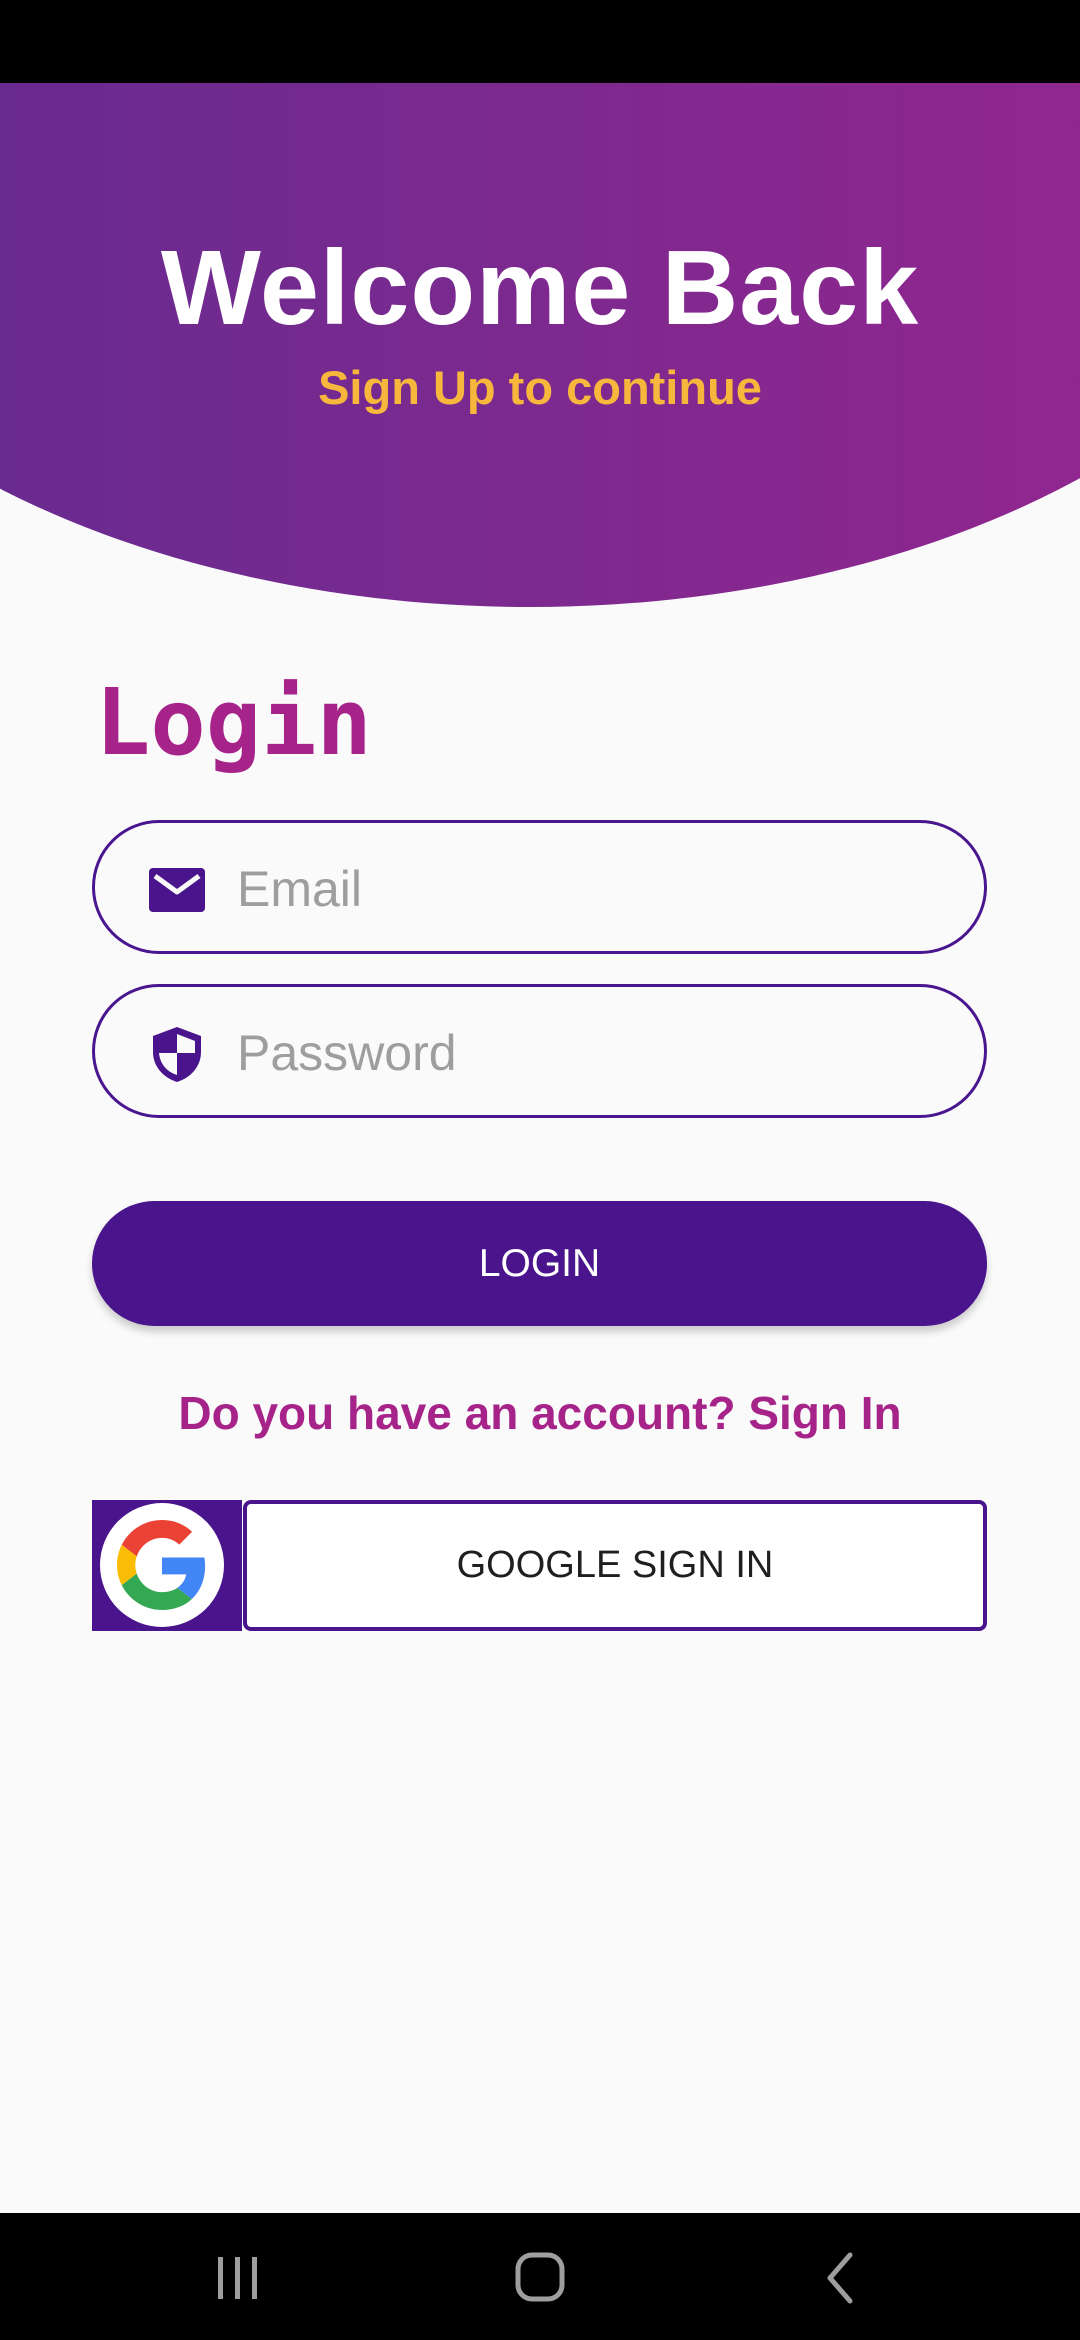 This screenshot has height=2340, width=1080. Describe the element at coordinates (177, 1054) in the screenshot. I see `shield-icon` at that location.